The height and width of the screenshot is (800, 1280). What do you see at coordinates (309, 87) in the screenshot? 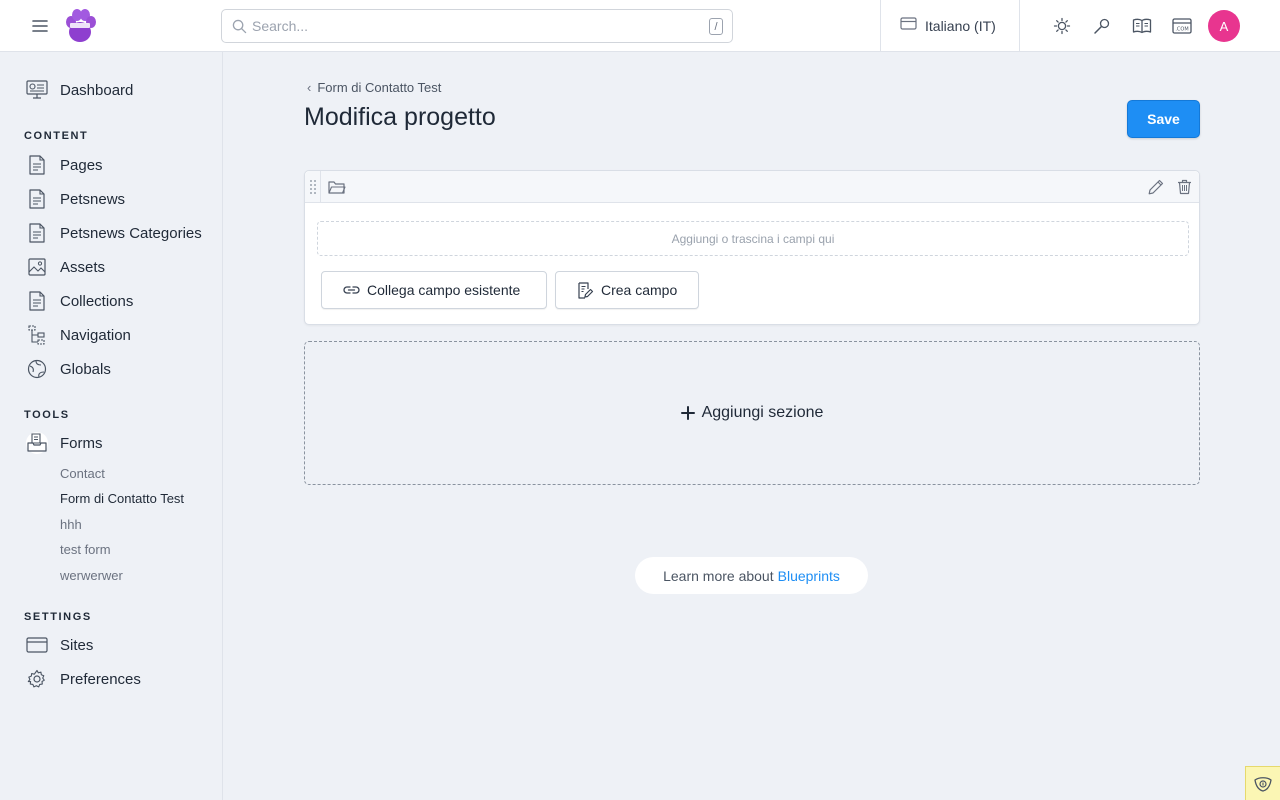
I see `chevron-left-icon: ‹` at bounding box center [309, 87].